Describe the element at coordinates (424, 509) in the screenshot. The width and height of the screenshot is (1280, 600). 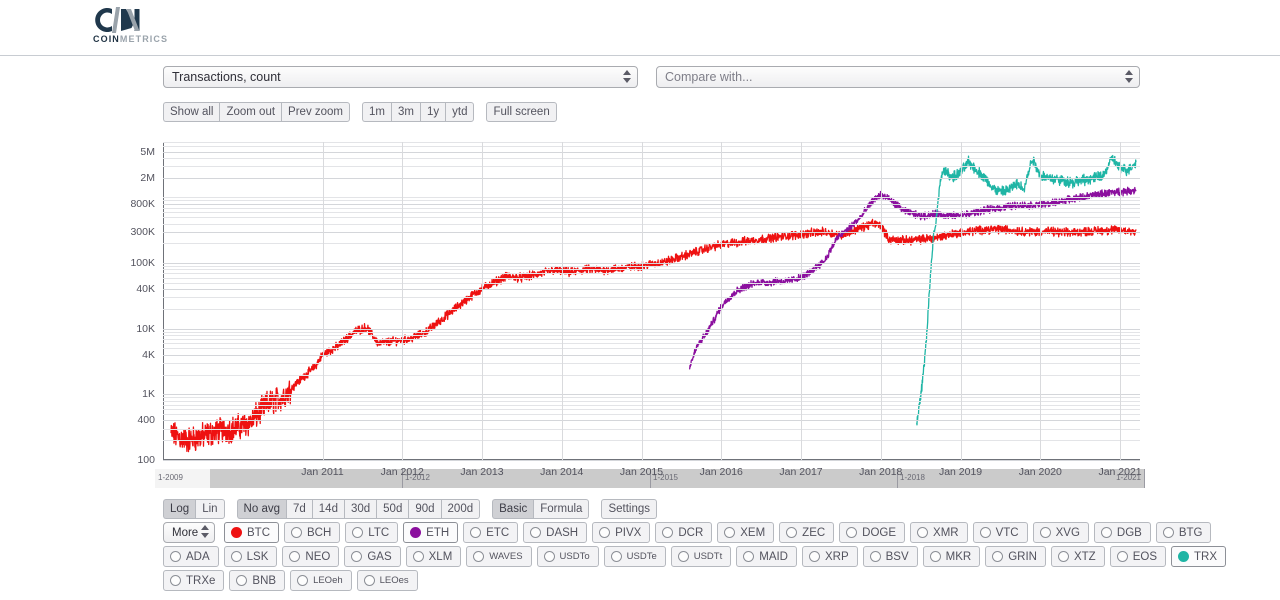
I see `avg-90d-button: 90d` at that location.